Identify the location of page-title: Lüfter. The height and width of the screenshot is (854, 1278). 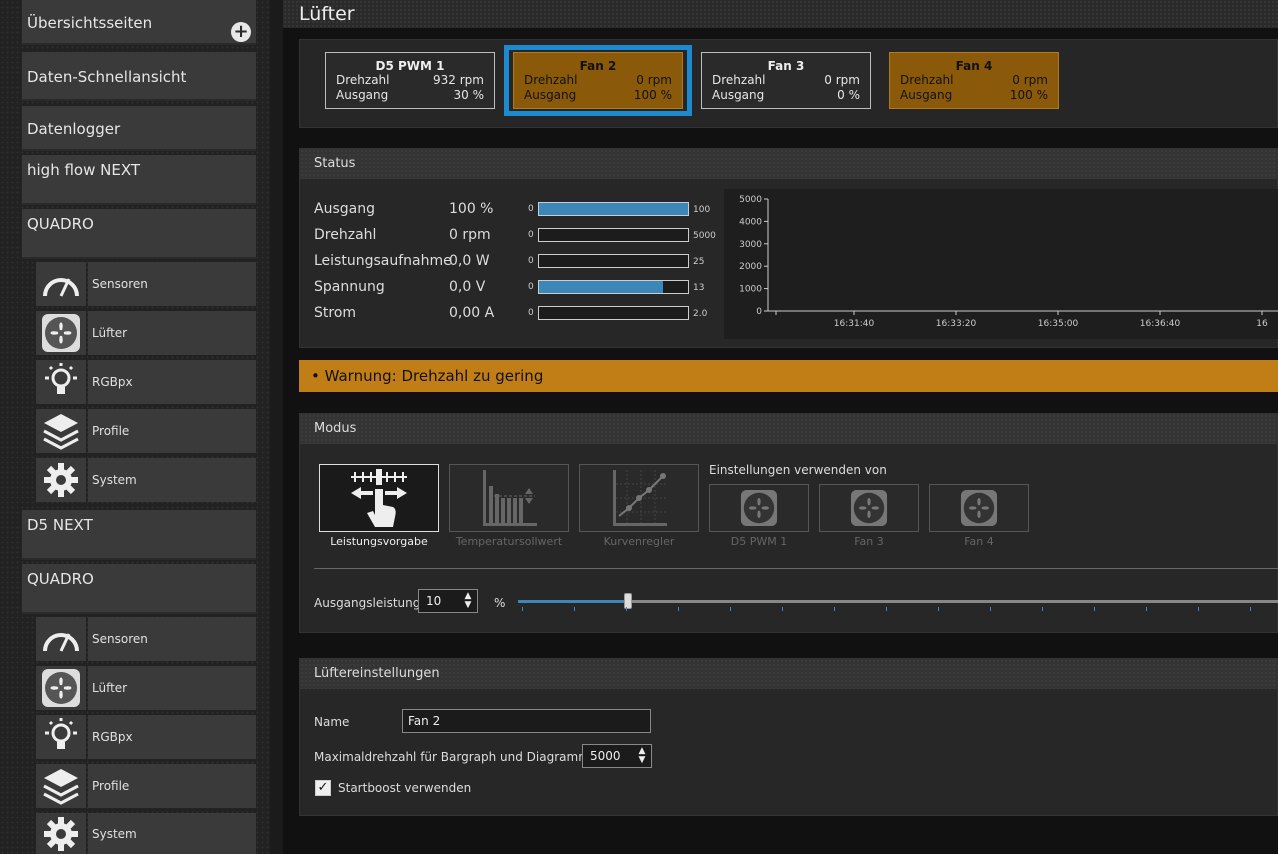
(327, 14).